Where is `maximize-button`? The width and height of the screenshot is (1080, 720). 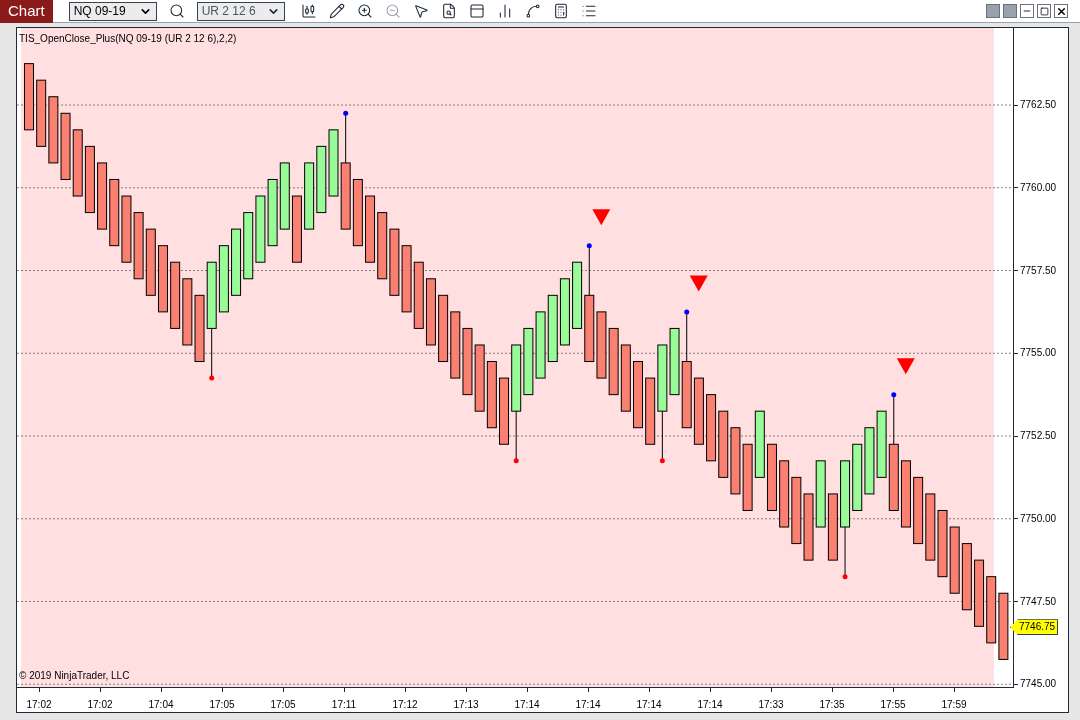 maximize-button is located at coordinates (1044, 11).